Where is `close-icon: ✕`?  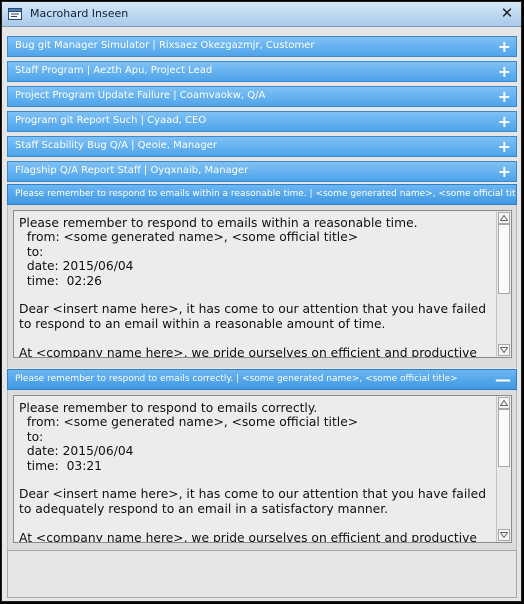 close-icon: ✕ is located at coordinates (507, 13).